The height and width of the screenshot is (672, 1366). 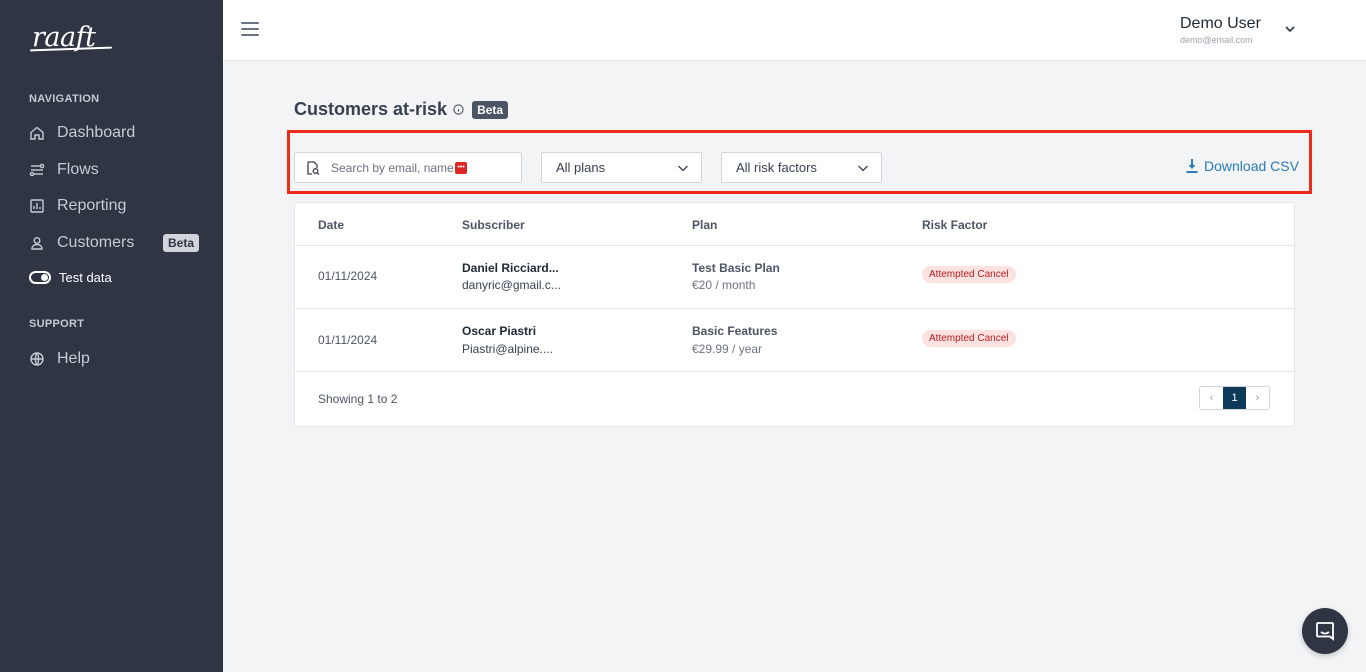 What do you see at coordinates (64, 99) in the screenshot?
I see `navigation-section-label: NAVIGATION` at bounding box center [64, 99].